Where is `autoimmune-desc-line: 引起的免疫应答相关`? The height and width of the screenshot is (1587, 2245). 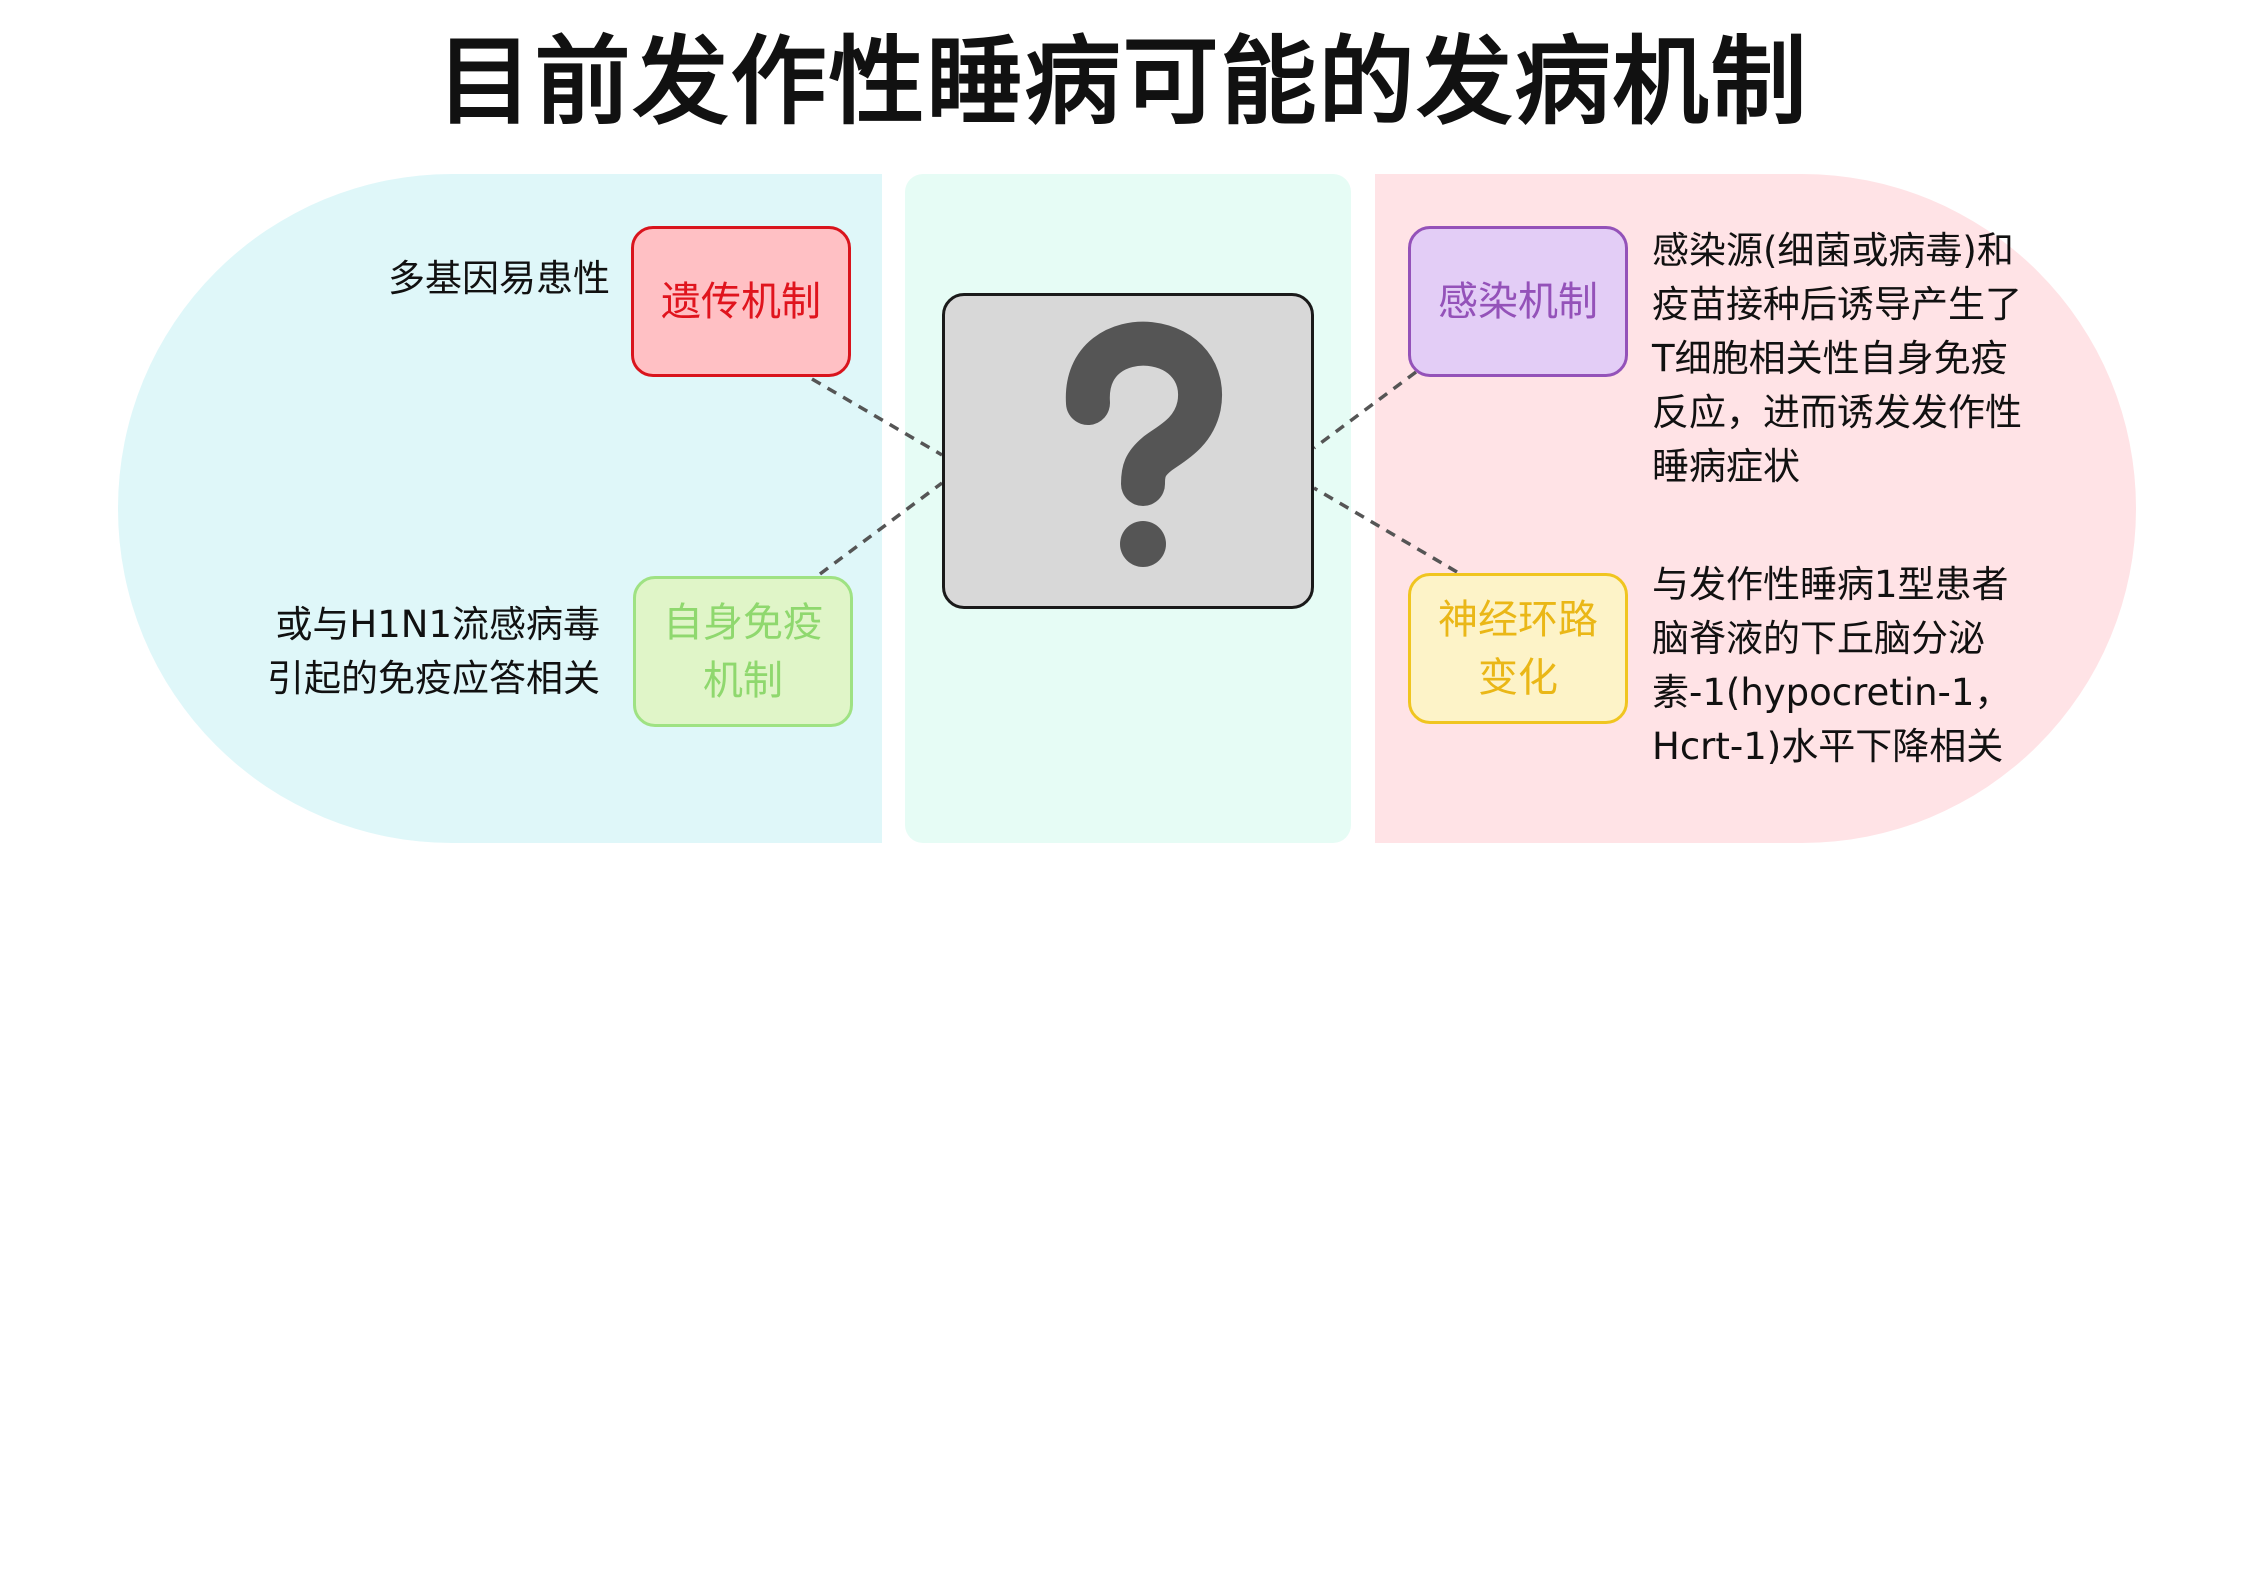
autoimmune-desc-line: 引起的免疫应答相关 is located at coordinates (433, 678).